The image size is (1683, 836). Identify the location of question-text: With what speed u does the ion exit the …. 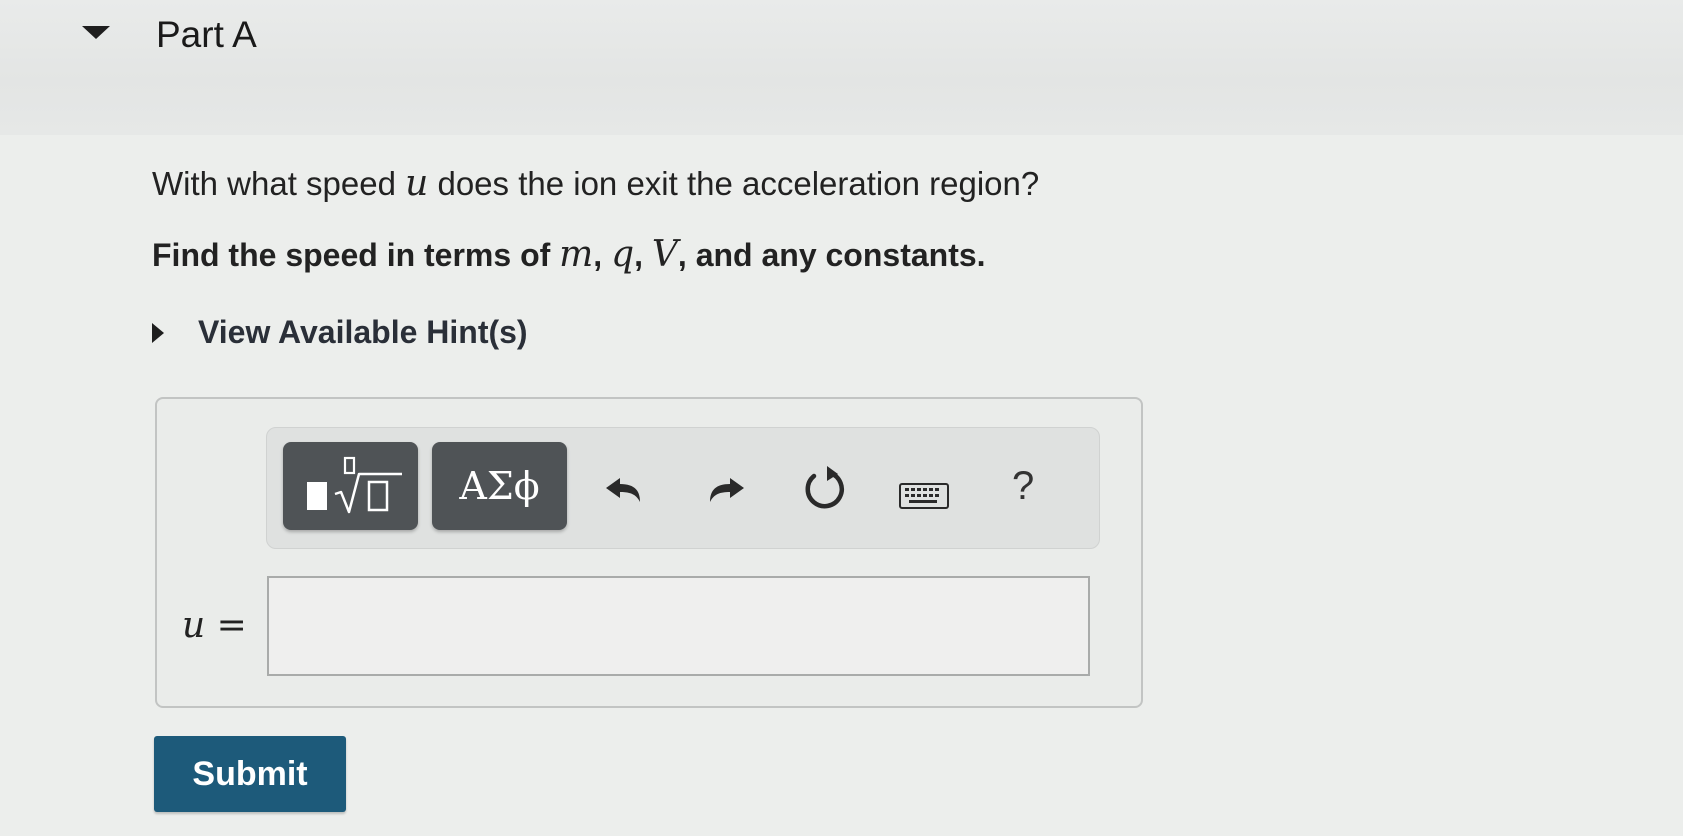
(595, 183).